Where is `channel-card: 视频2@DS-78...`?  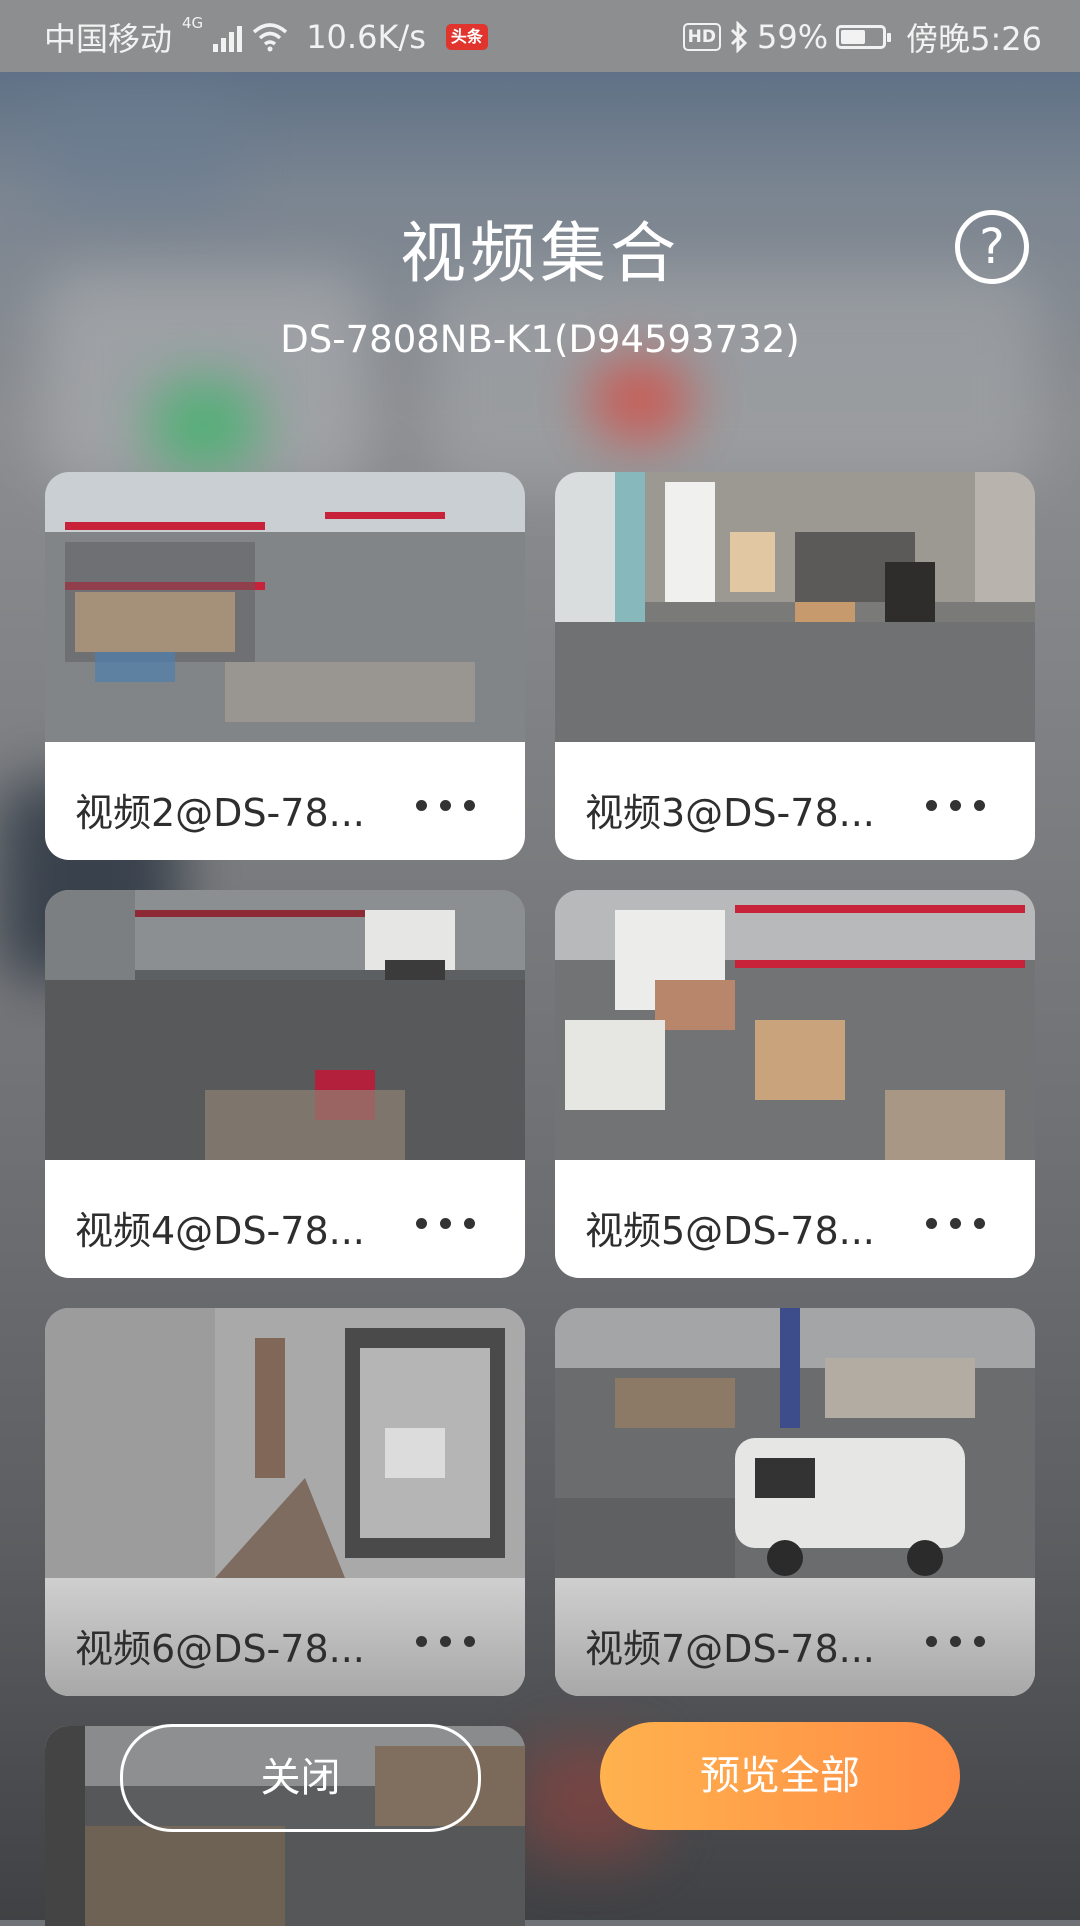 channel-card: 视频2@DS-78... is located at coordinates (285, 666).